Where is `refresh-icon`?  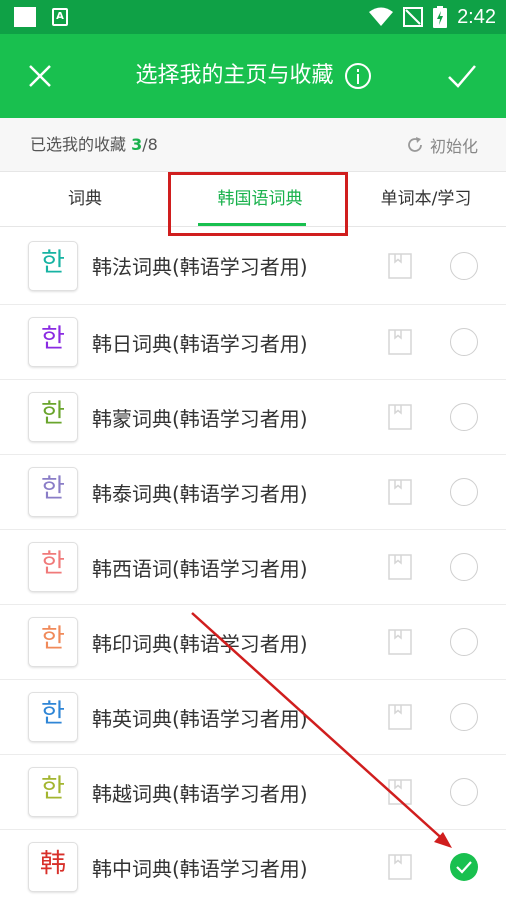 refresh-icon is located at coordinates (415, 144).